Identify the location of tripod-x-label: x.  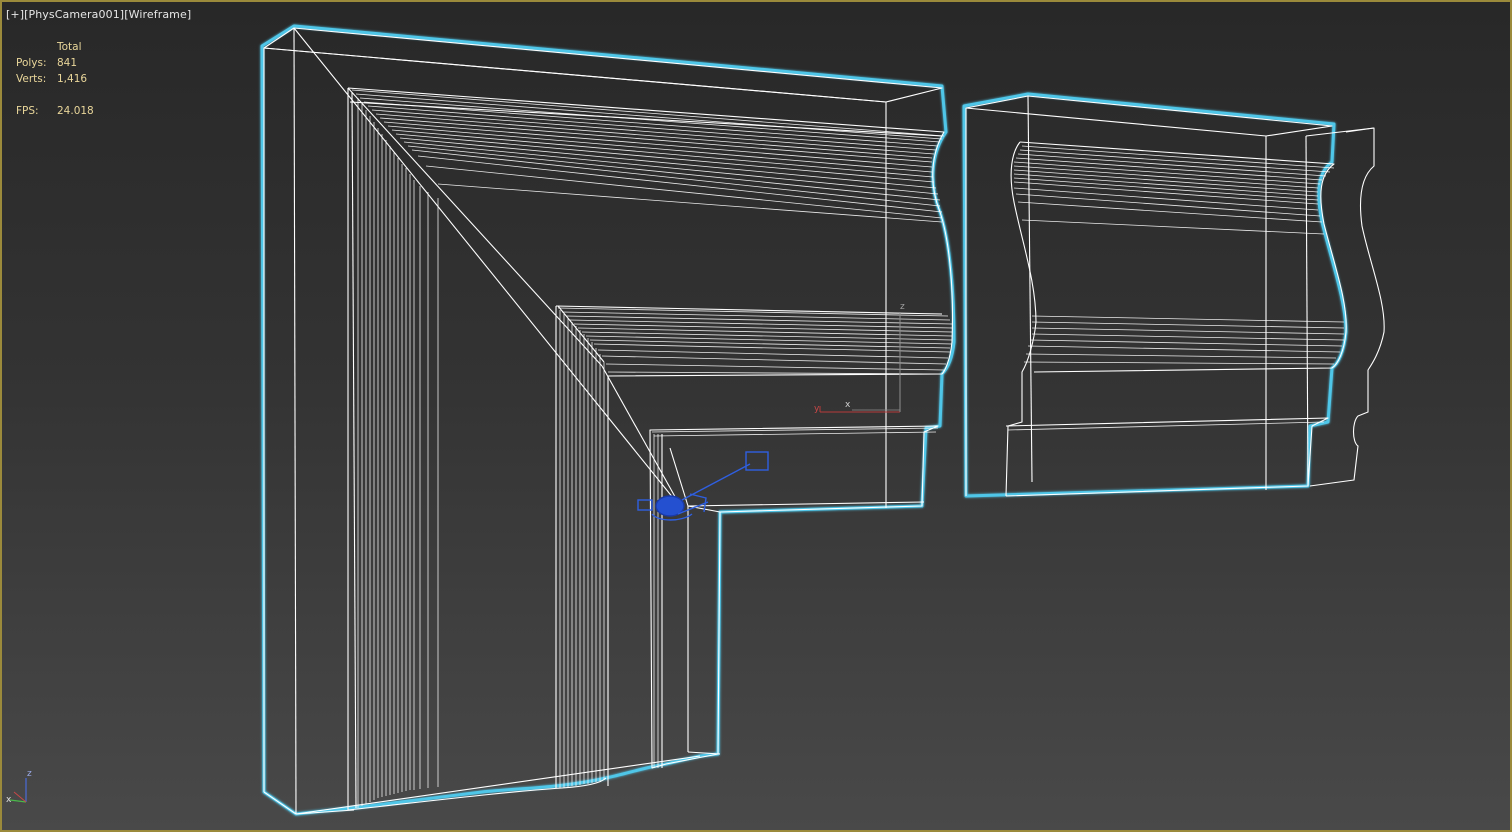
(9, 800).